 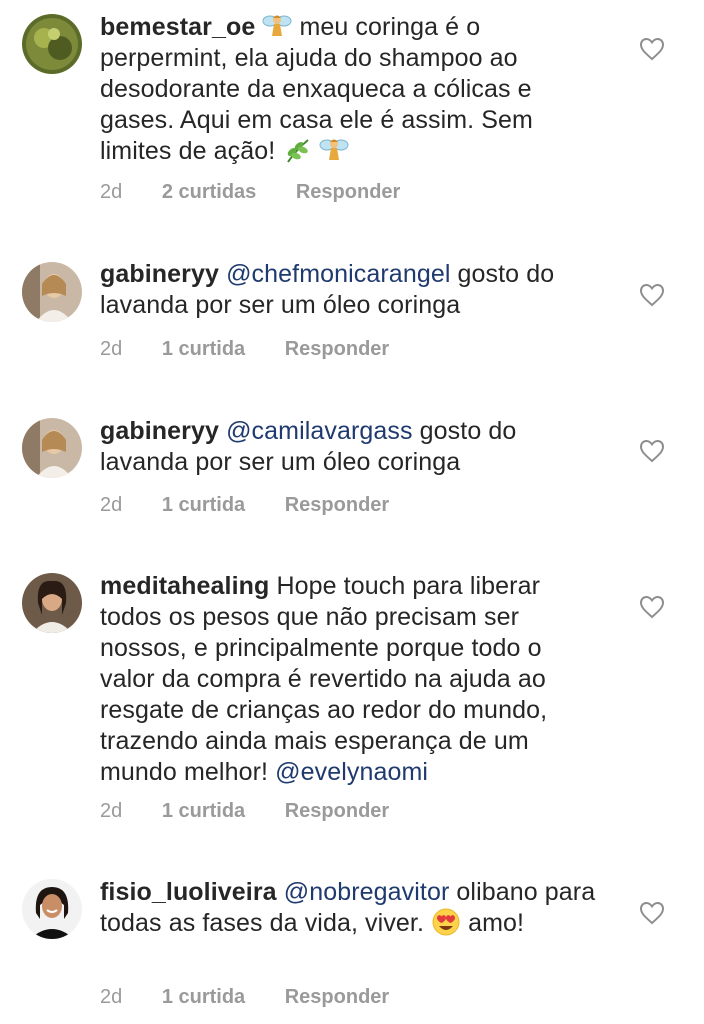 What do you see at coordinates (496, 923) in the screenshot?
I see `comment-body-end: amo!` at bounding box center [496, 923].